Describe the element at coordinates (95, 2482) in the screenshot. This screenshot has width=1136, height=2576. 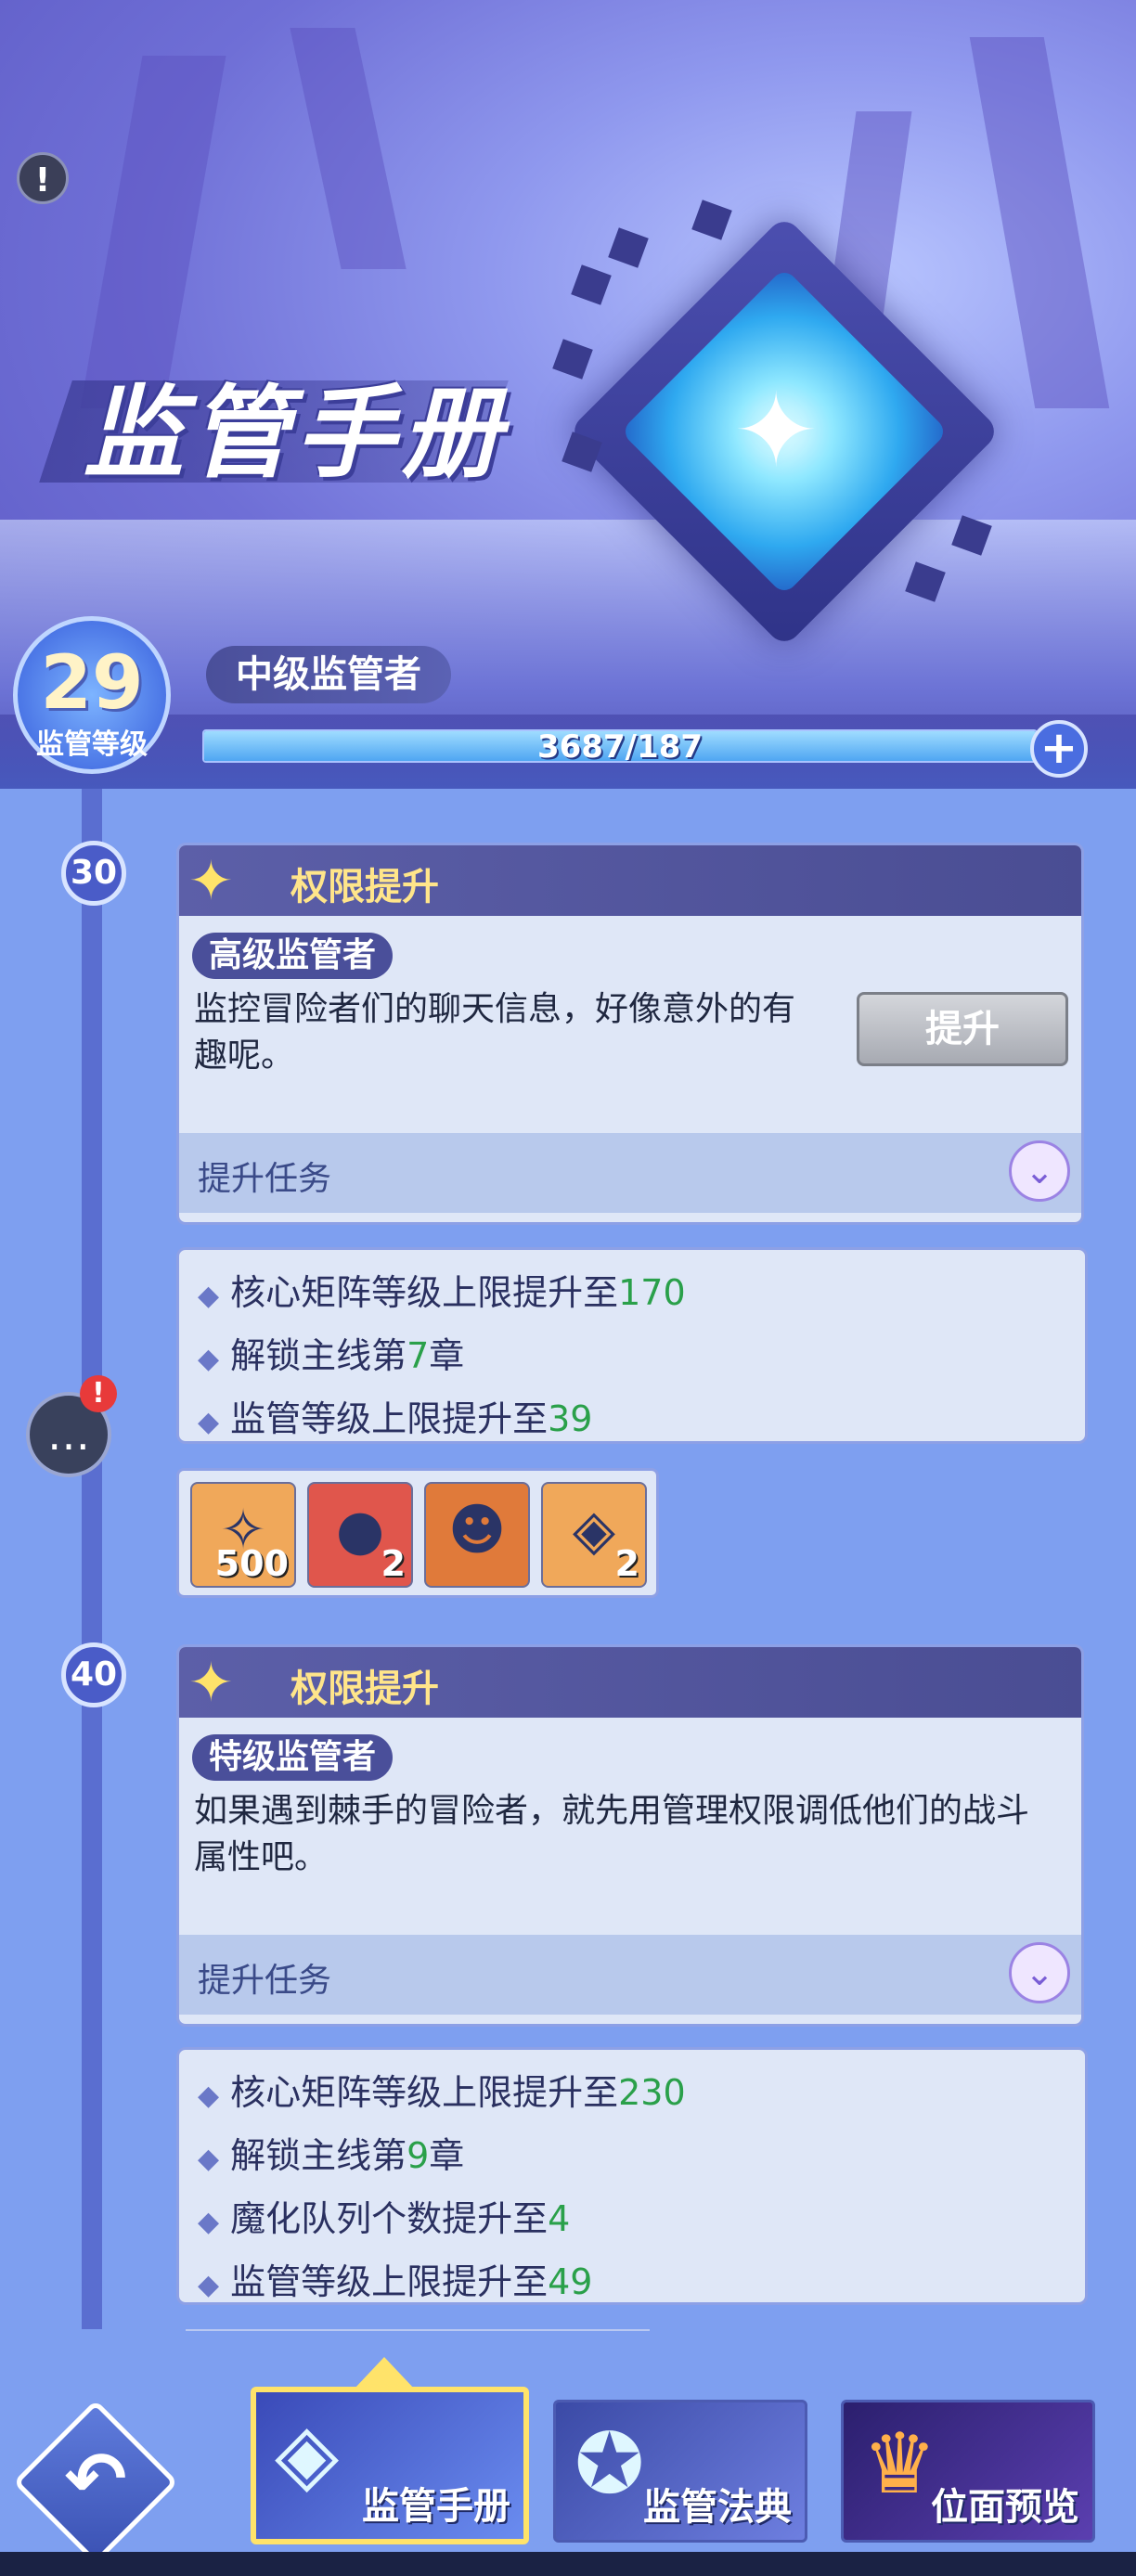
I see `back-arrow-icon: ↶` at that location.